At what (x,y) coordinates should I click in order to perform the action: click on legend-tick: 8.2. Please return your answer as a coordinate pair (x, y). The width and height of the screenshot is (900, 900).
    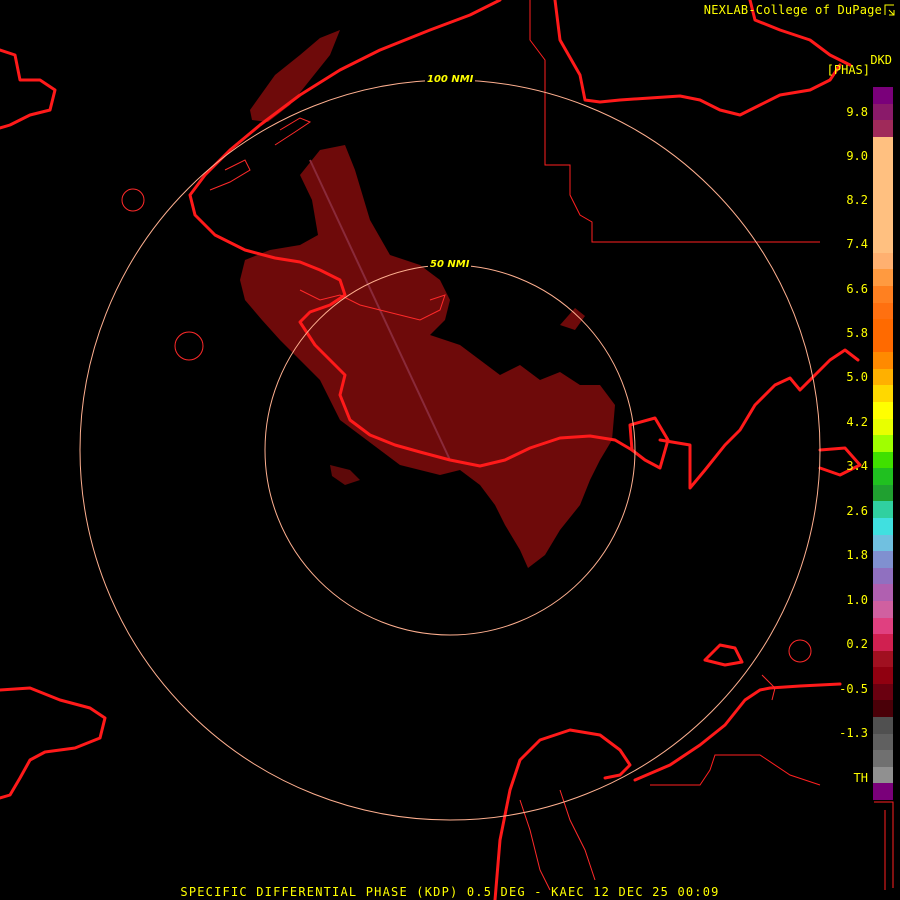
    Looking at the image, I should click on (857, 200).